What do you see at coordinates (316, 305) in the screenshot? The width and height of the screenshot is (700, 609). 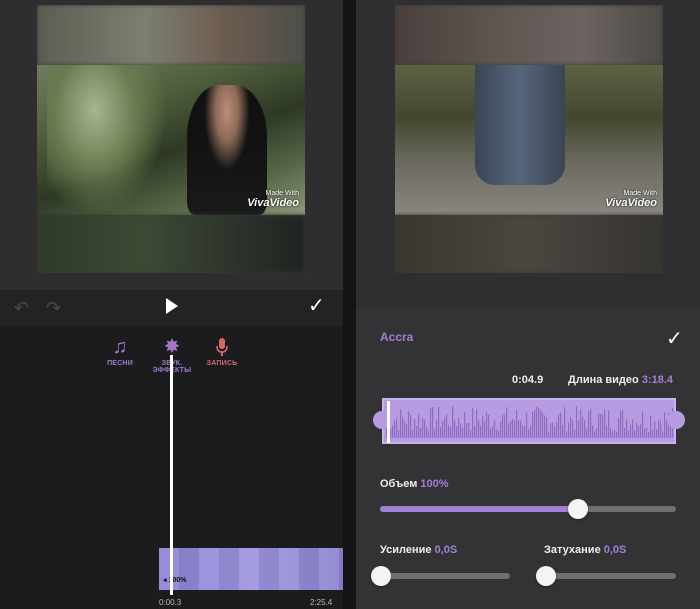 I see `confirm-check-icon: ✓` at bounding box center [316, 305].